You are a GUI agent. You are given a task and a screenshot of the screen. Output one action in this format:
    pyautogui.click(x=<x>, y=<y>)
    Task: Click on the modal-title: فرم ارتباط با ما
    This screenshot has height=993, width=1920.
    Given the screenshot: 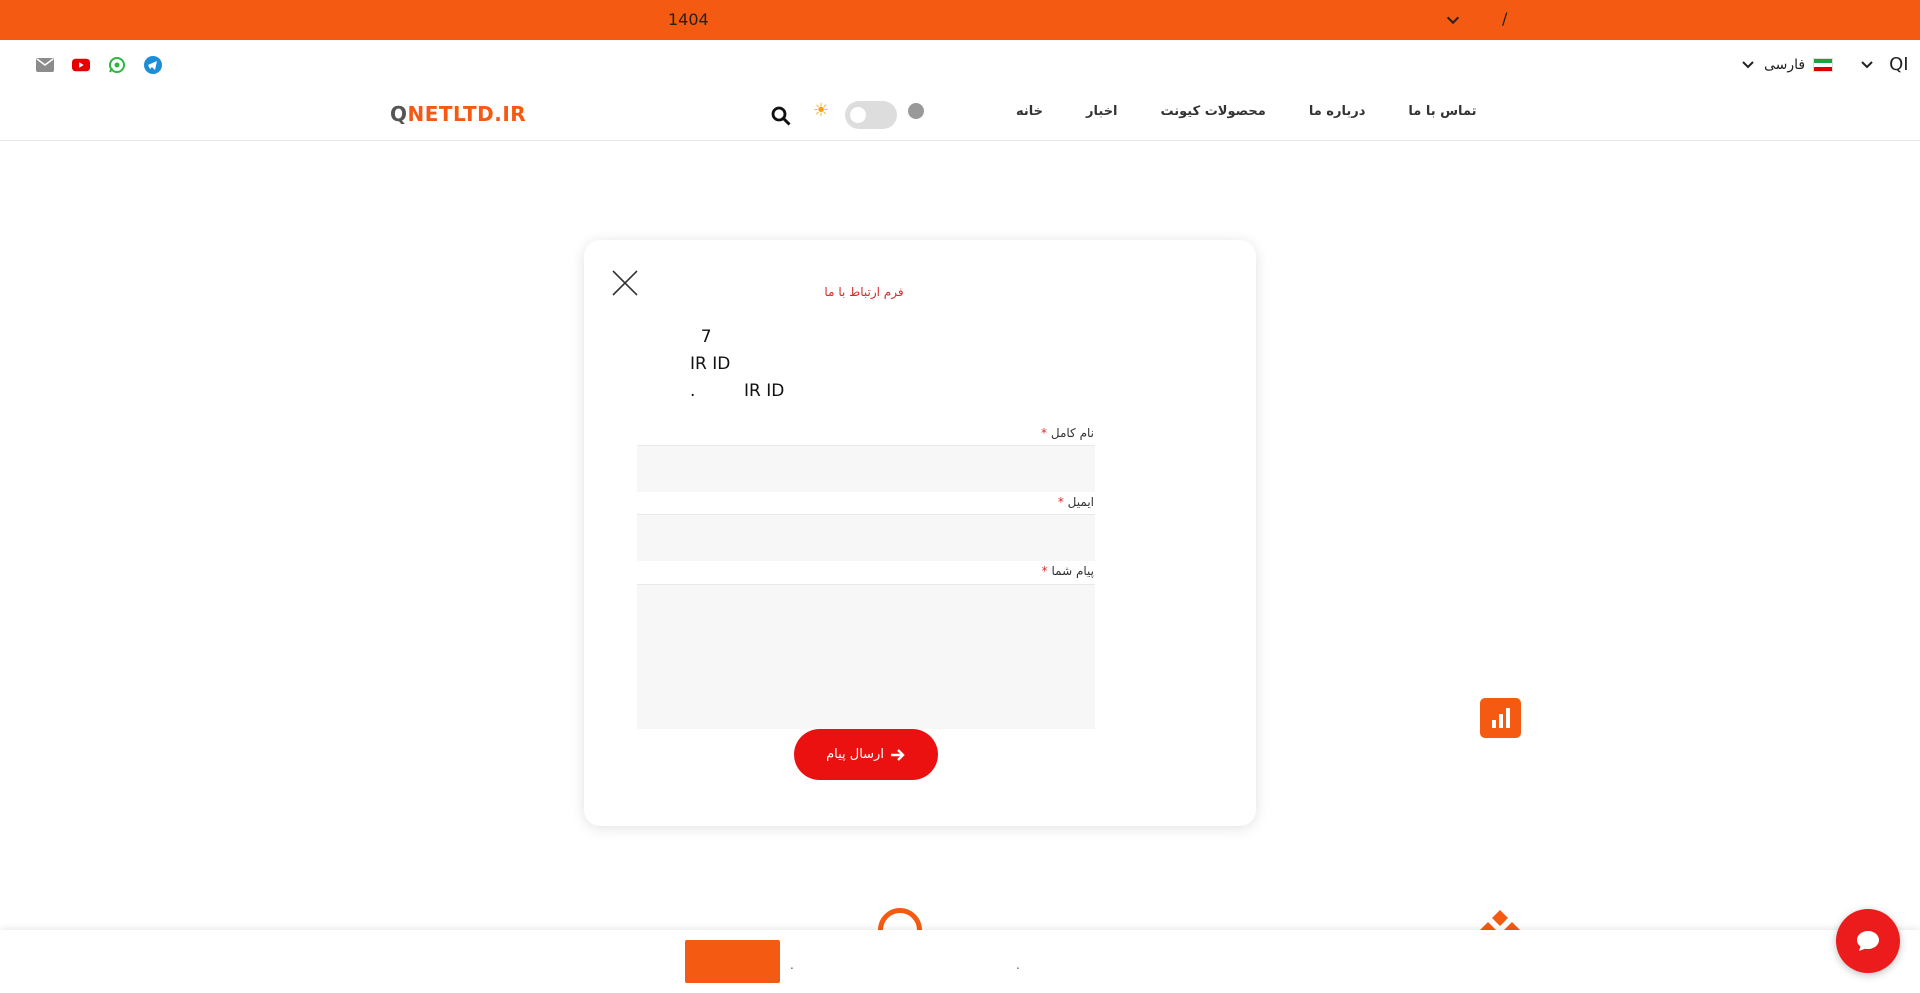 What is the action you would take?
    pyautogui.click(x=864, y=292)
    